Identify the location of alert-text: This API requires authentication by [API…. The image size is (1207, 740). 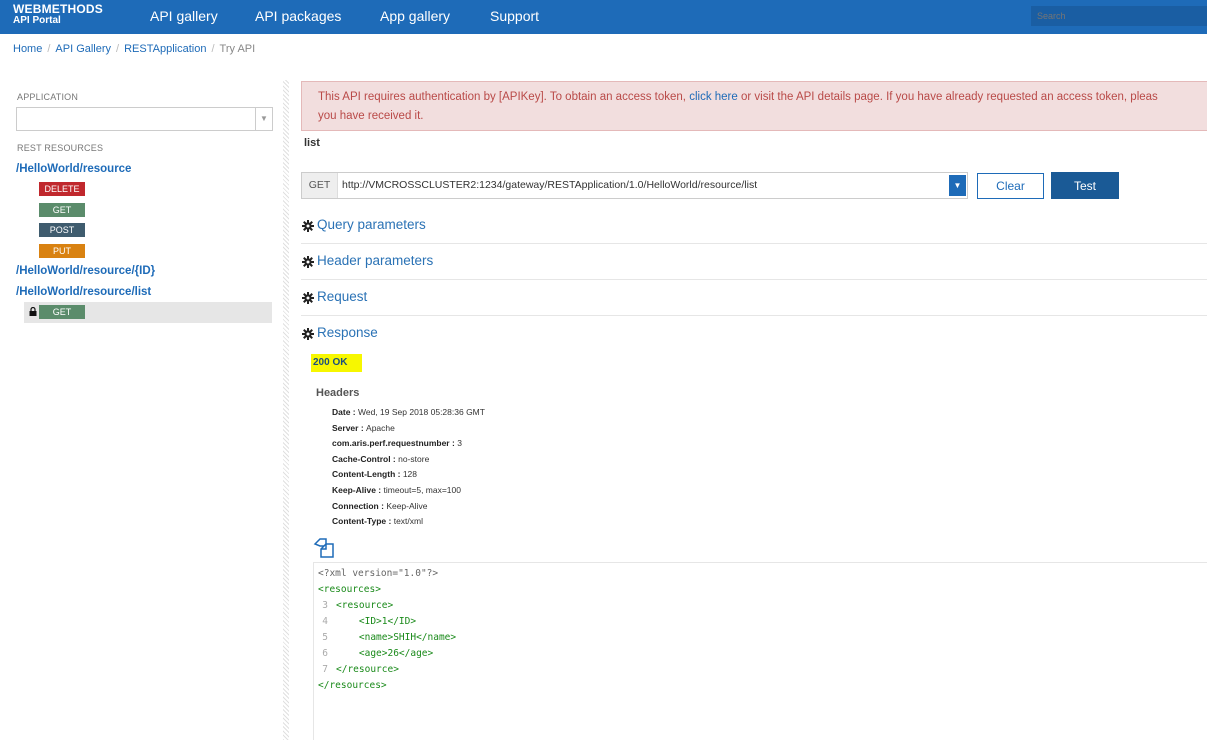
(504, 97).